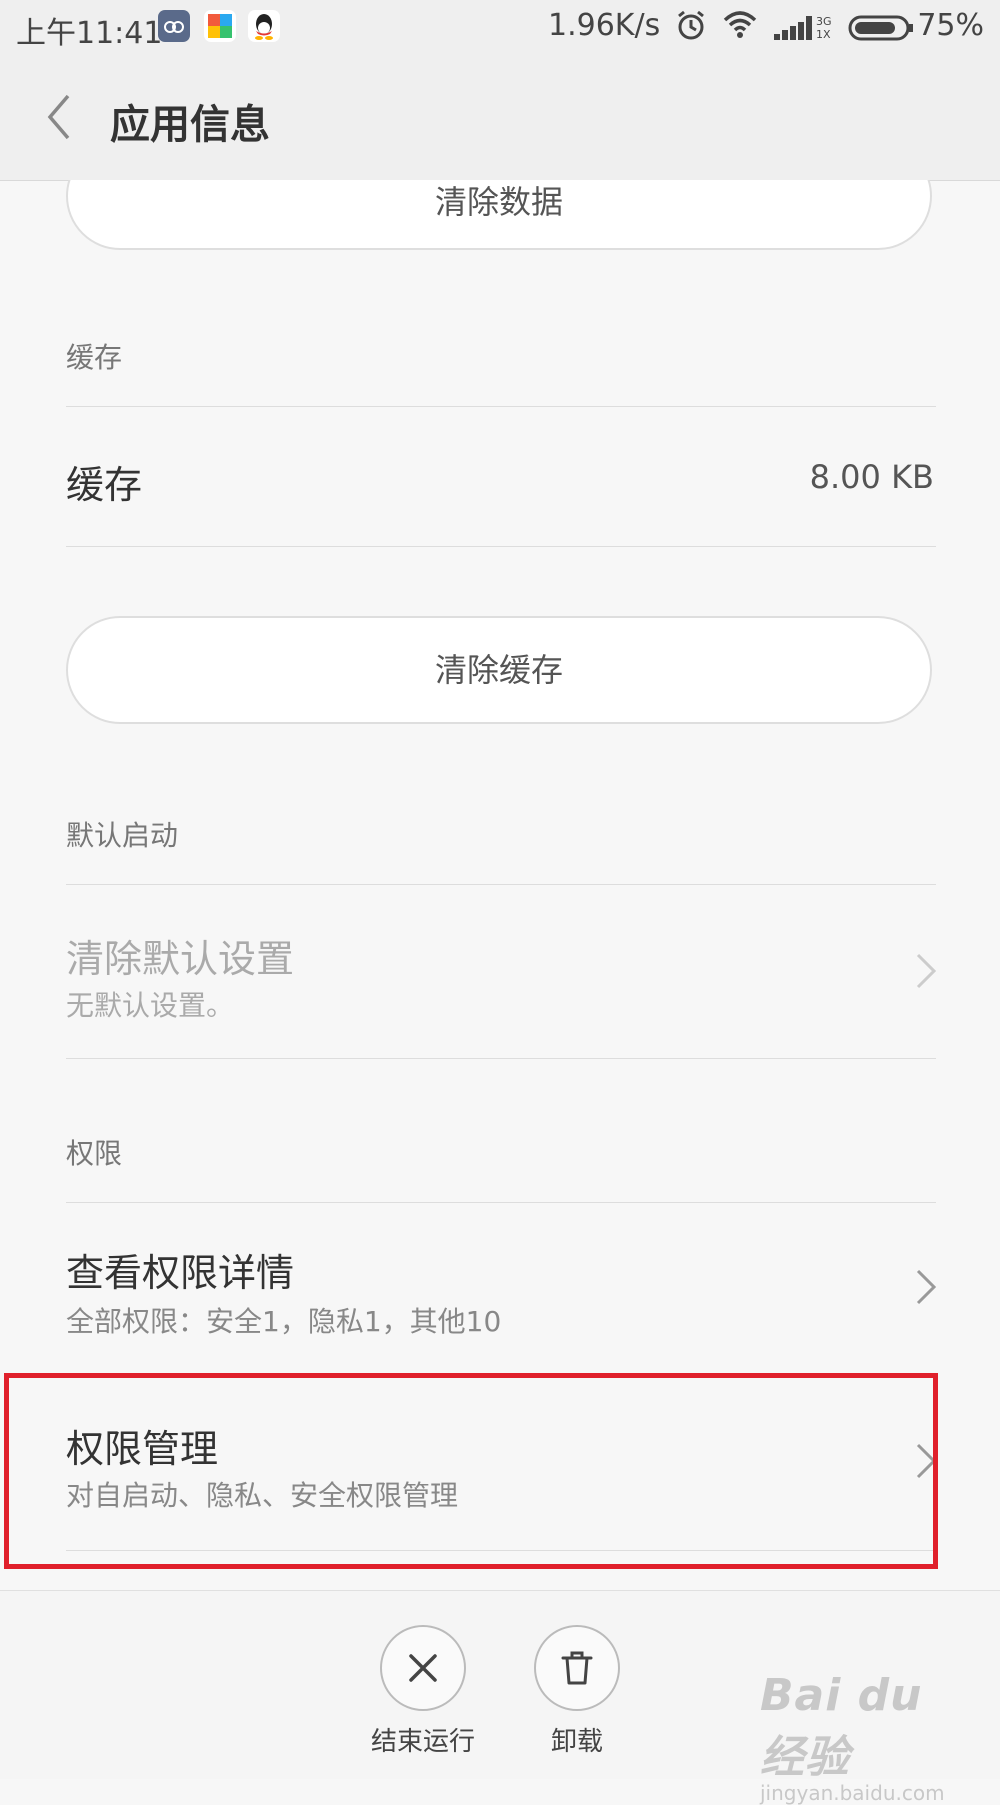 Image resolution: width=1000 pixels, height=1805 pixels. What do you see at coordinates (104, 485) in the screenshot?
I see `cache-row-label: 缓存` at bounding box center [104, 485].